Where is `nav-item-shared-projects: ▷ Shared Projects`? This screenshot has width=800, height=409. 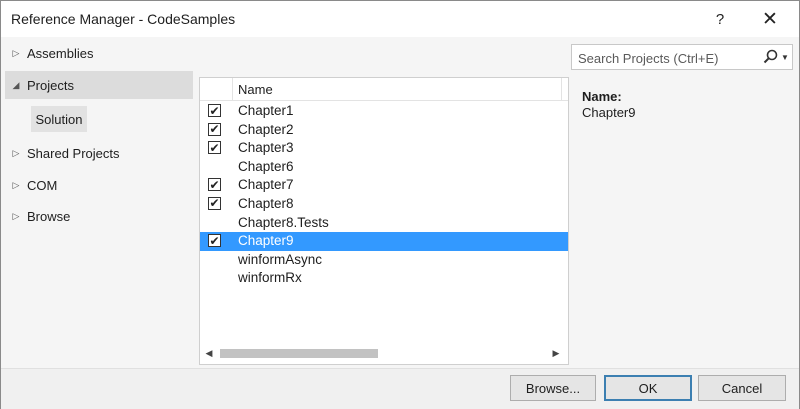
nav-item-shared-projects: ▷ Shared Projects is located at coordinates (99, 153).